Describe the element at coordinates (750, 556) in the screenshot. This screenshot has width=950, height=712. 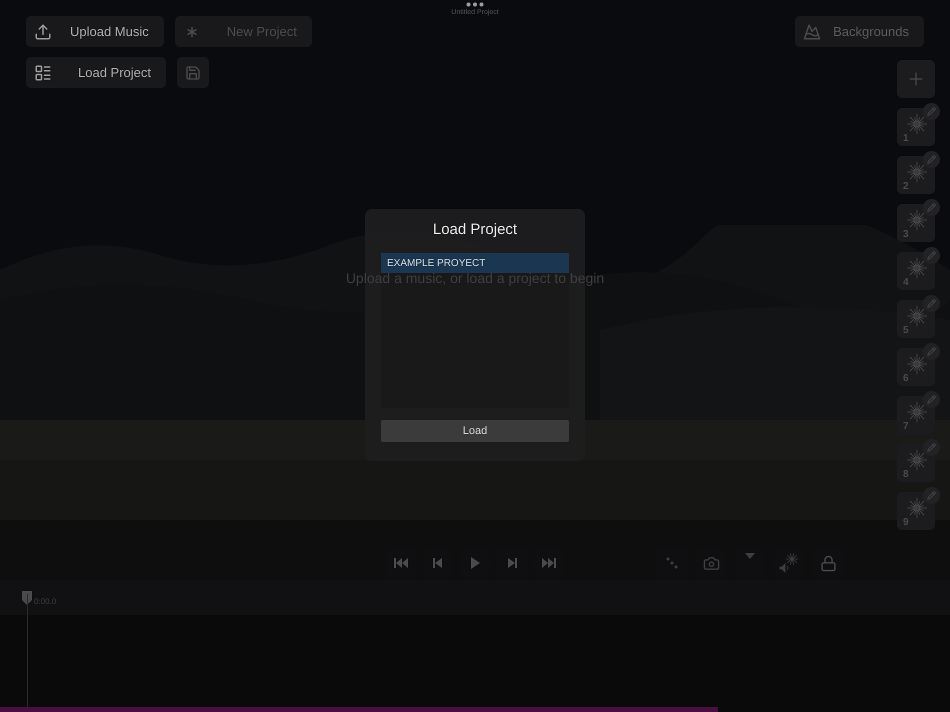
I see `caret-icon` at that location.